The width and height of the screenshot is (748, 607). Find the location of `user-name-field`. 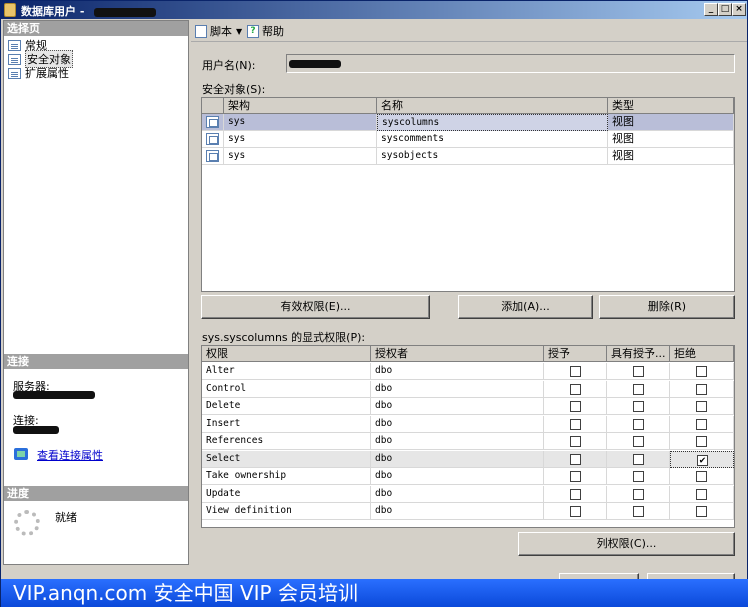

user-name-field is located at coordinates (510, 63).